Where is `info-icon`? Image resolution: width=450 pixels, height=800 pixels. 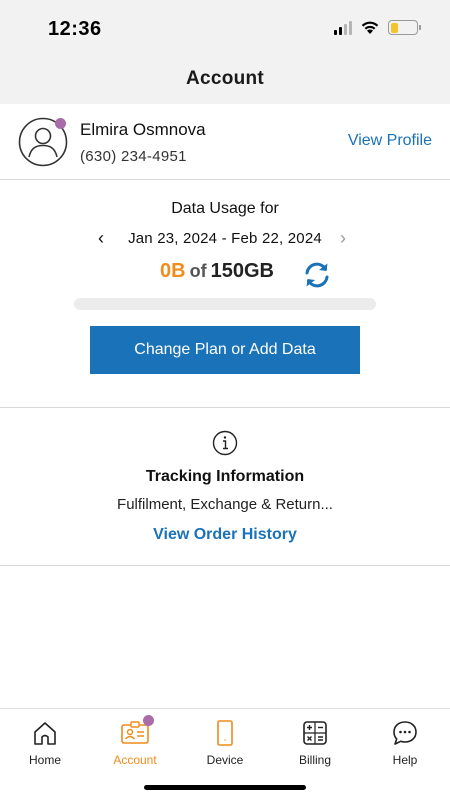 info-icon is located at coordinates (225, 443).